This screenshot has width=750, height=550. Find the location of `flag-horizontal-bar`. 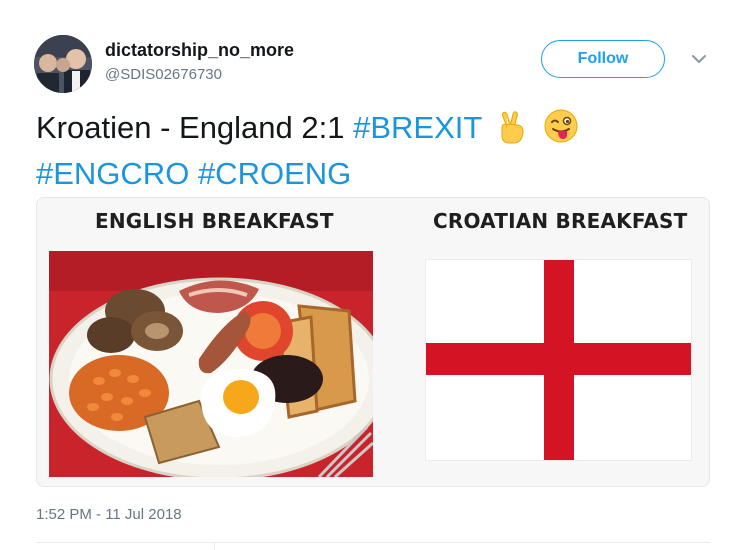

flag-horizontal-bar is located at coordinates (558, 359).